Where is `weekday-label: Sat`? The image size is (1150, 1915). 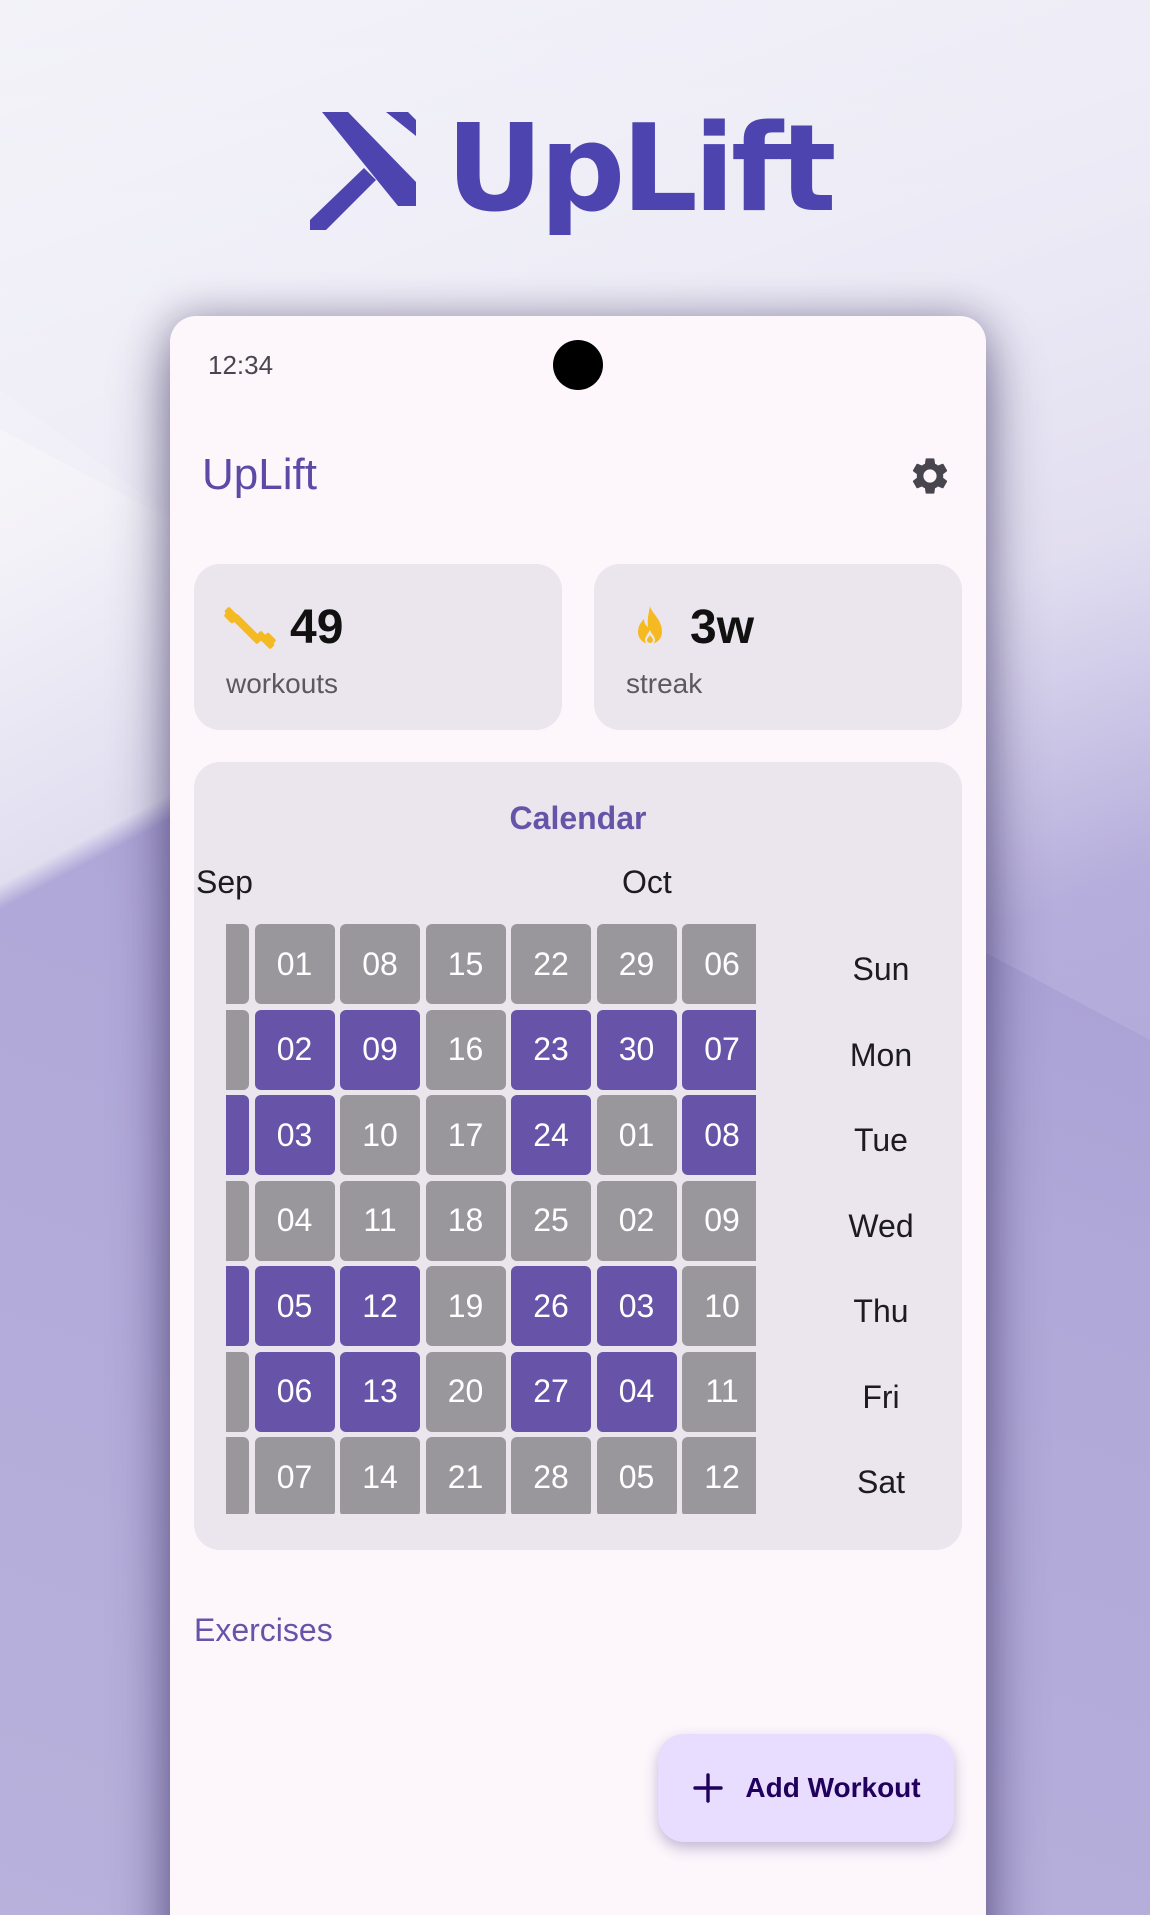 weekday-label: Sat is located at coordinates (881, 1482).